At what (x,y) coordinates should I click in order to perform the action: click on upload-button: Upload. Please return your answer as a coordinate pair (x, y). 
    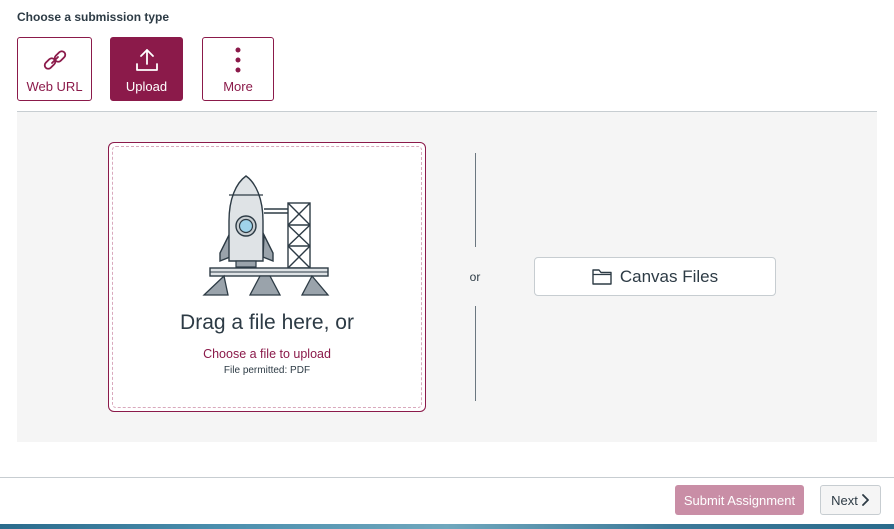
    Looking at the image, I should click on (146, 69).